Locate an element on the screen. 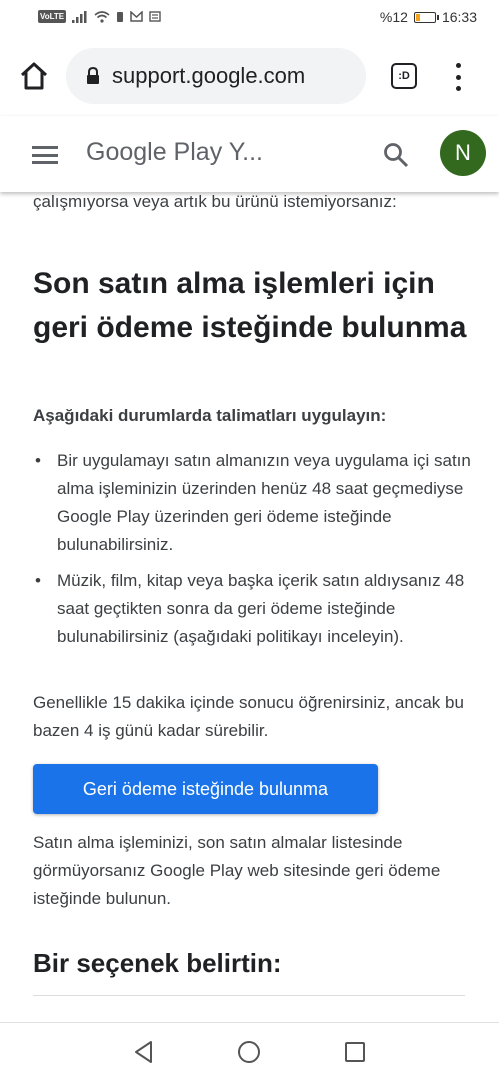  browser-menu-icon is located at coordinates (458, 77).